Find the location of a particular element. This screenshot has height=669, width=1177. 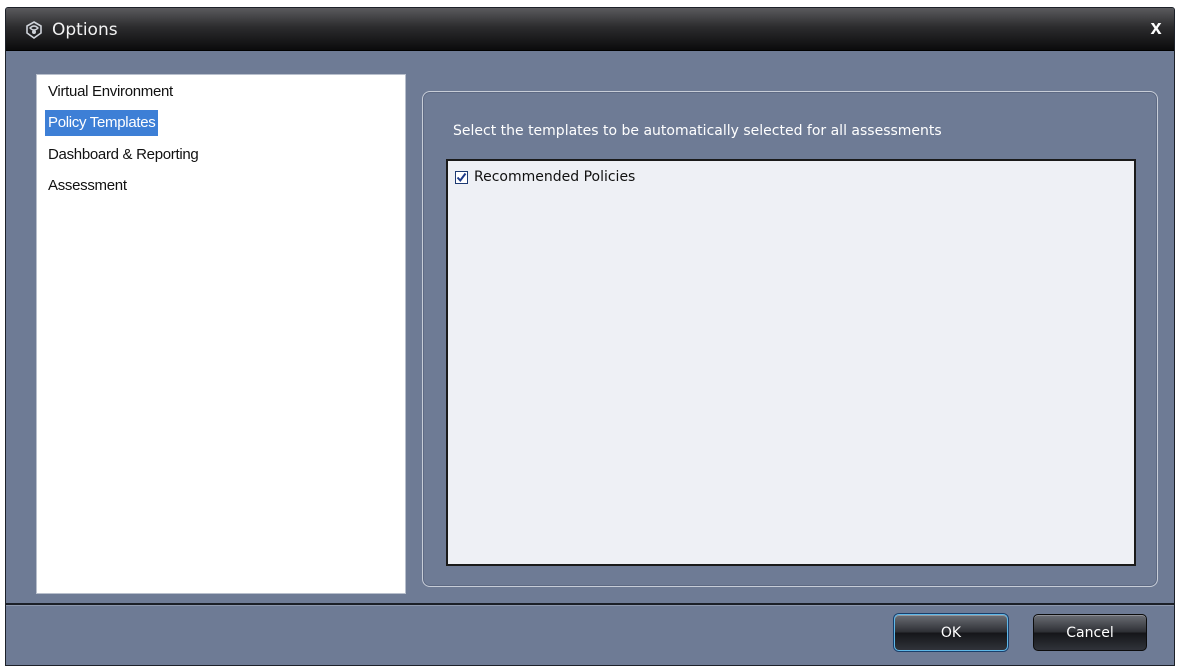

window-title: Options is located at coordinates (85, 30).